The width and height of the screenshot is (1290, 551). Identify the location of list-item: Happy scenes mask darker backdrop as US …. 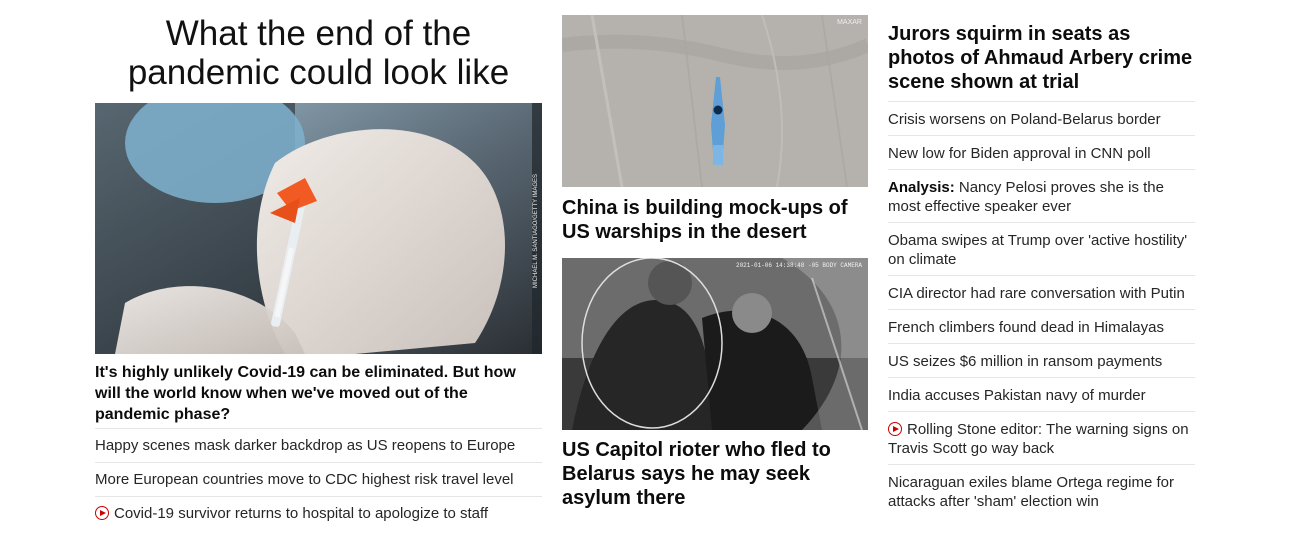
(318, 445).